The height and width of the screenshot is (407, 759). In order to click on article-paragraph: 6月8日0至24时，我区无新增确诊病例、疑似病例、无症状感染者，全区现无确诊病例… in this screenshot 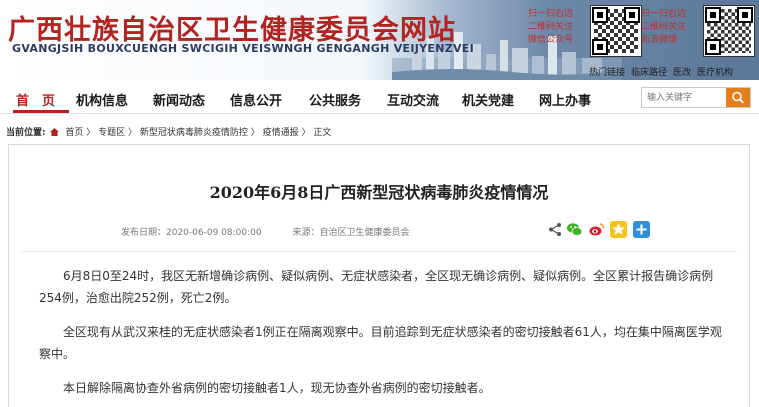, I will do `click(376, 287)`.